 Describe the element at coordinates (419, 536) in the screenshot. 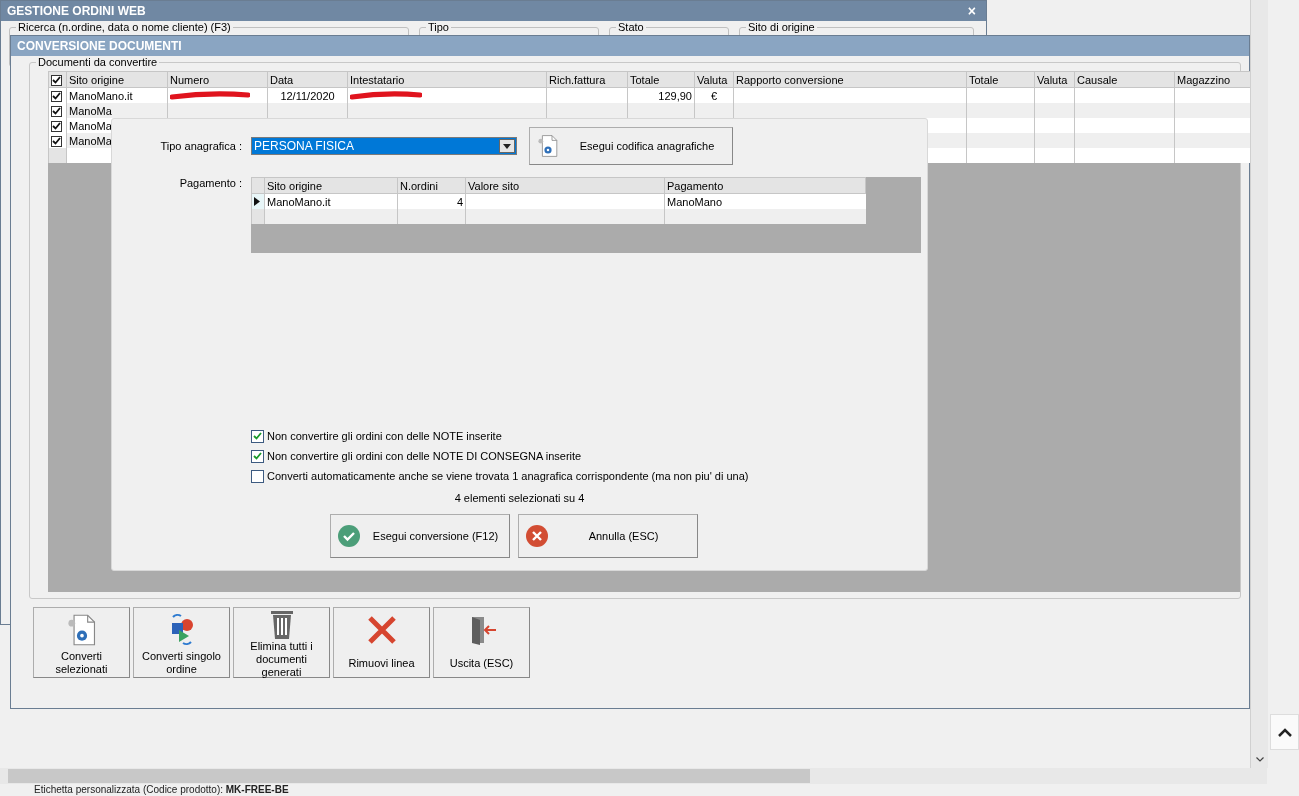

I see `convert-button: Esegui conversione (F12)` at that location.